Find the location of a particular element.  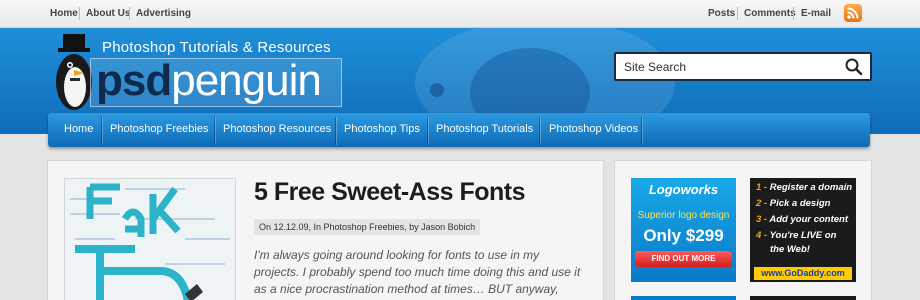

ad-step-text: Pick a design is located at coordinates (800, 203).